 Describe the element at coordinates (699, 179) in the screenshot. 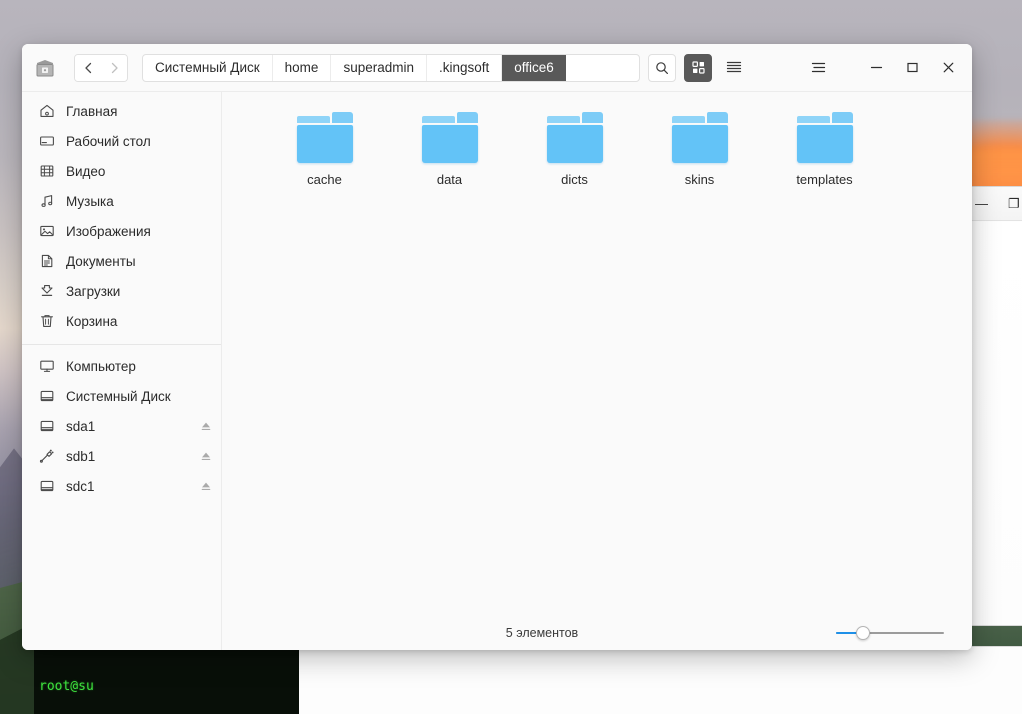

I see `file-label: skins` at that location.